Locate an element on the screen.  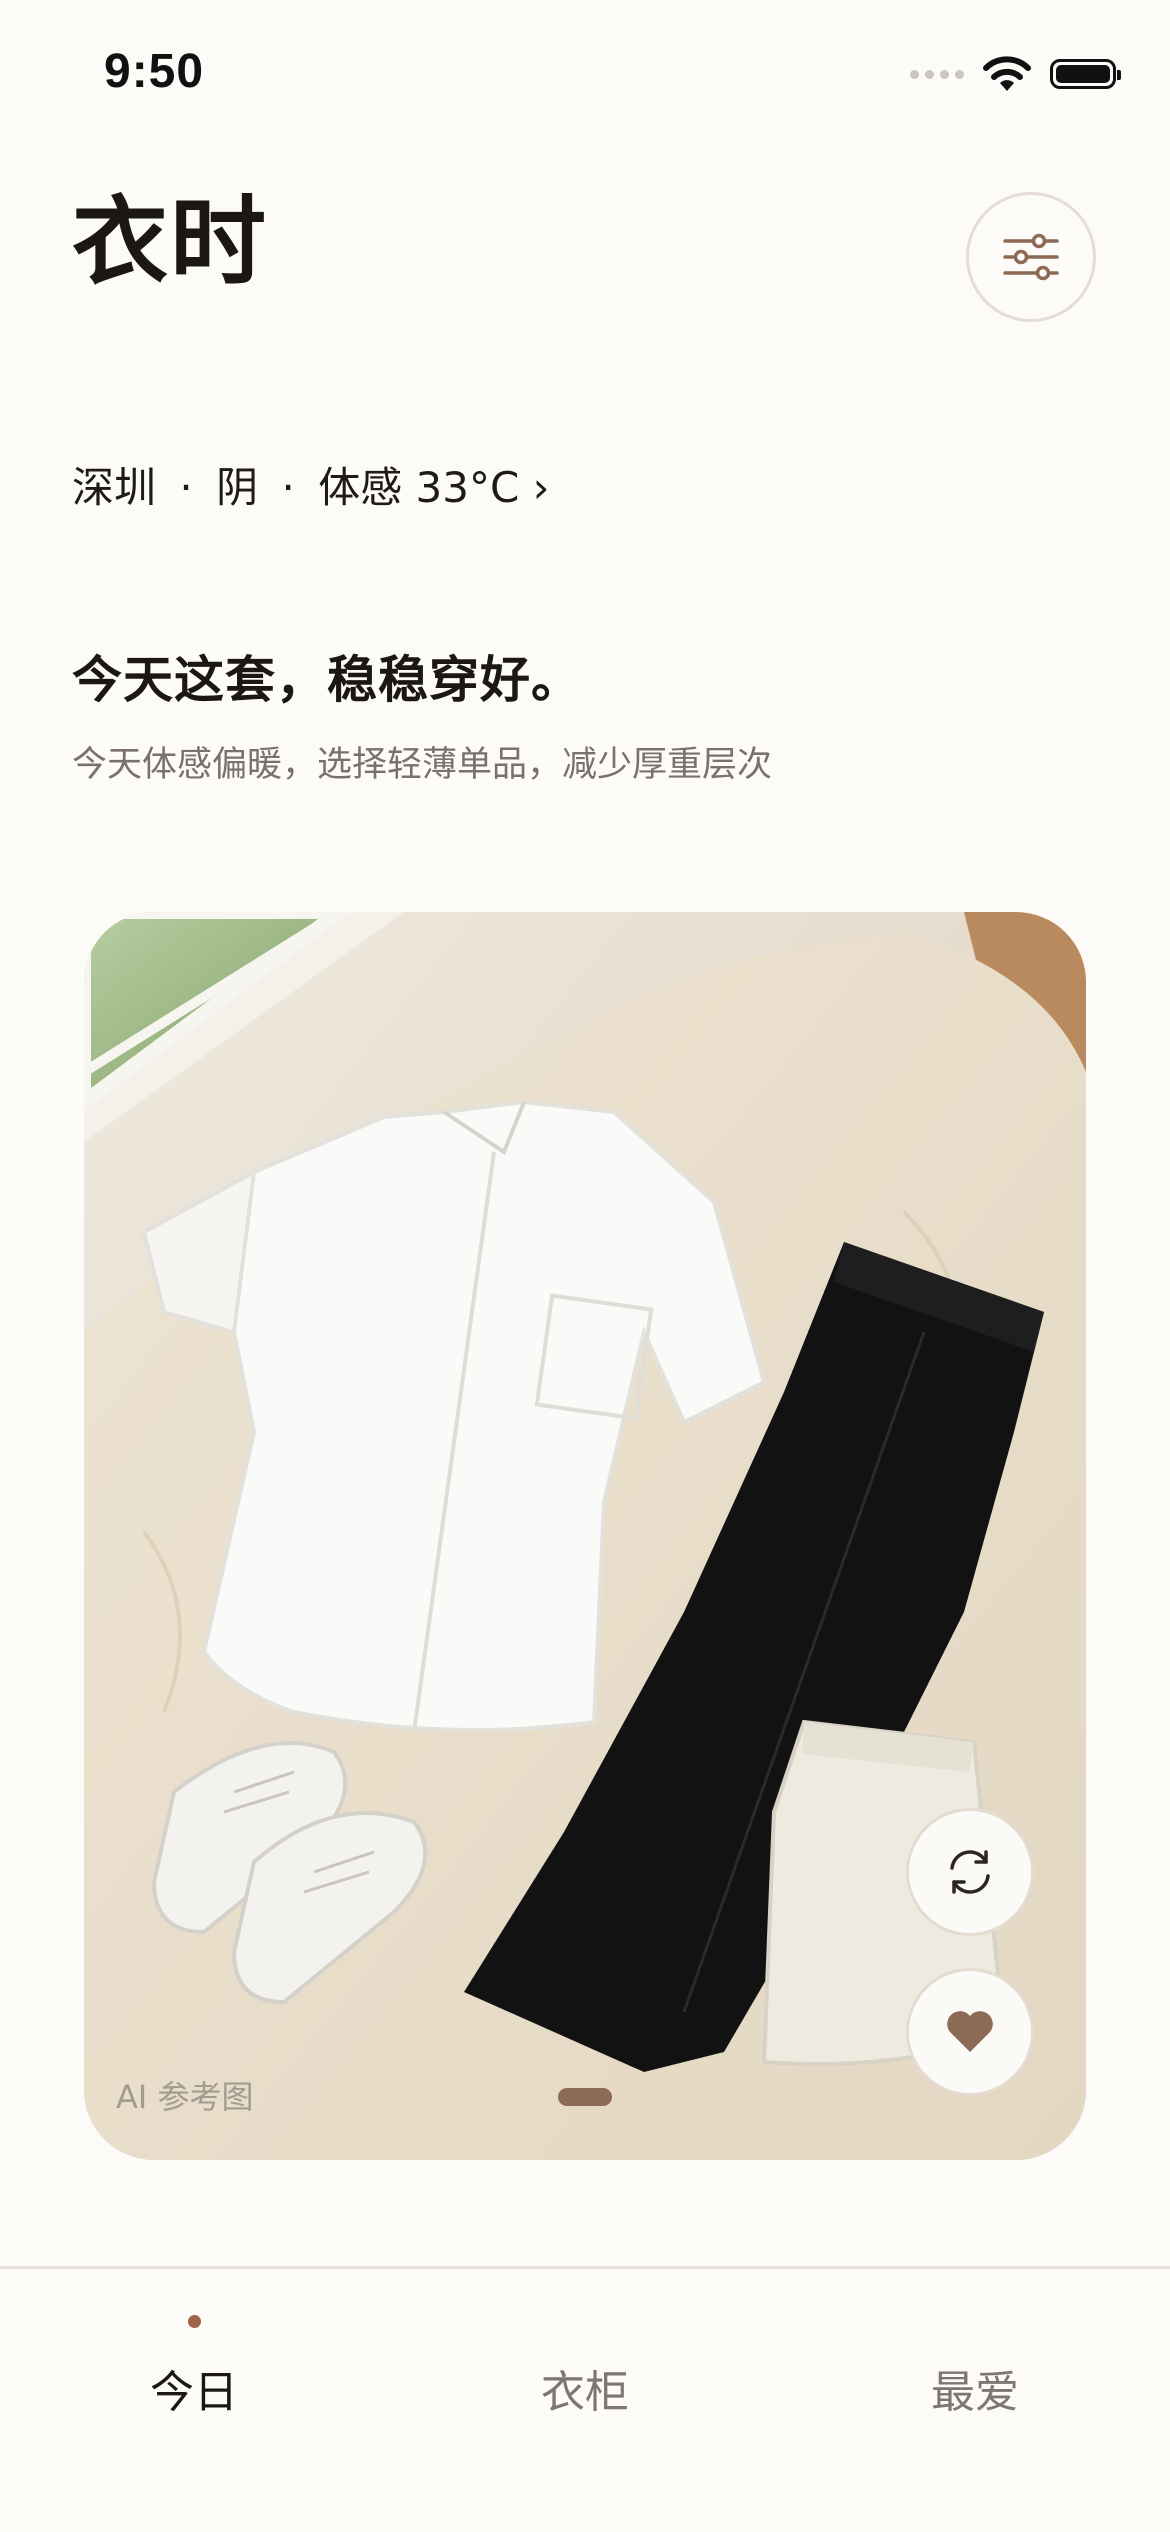
favorite-button is located at coordinates (970, 2032).